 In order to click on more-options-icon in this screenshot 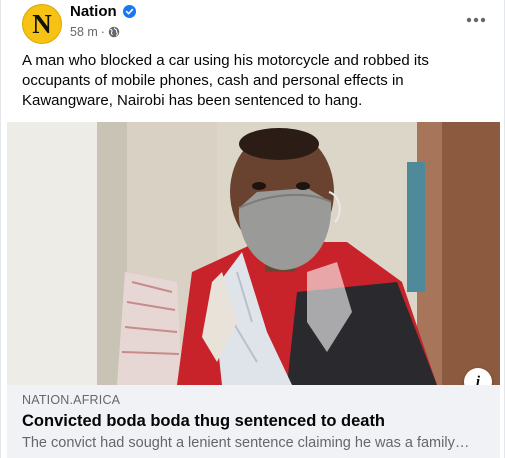, I will do `click(476, 20)`.